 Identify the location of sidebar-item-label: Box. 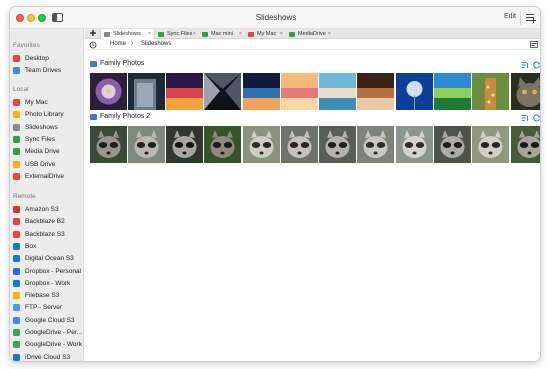
(31, 246).